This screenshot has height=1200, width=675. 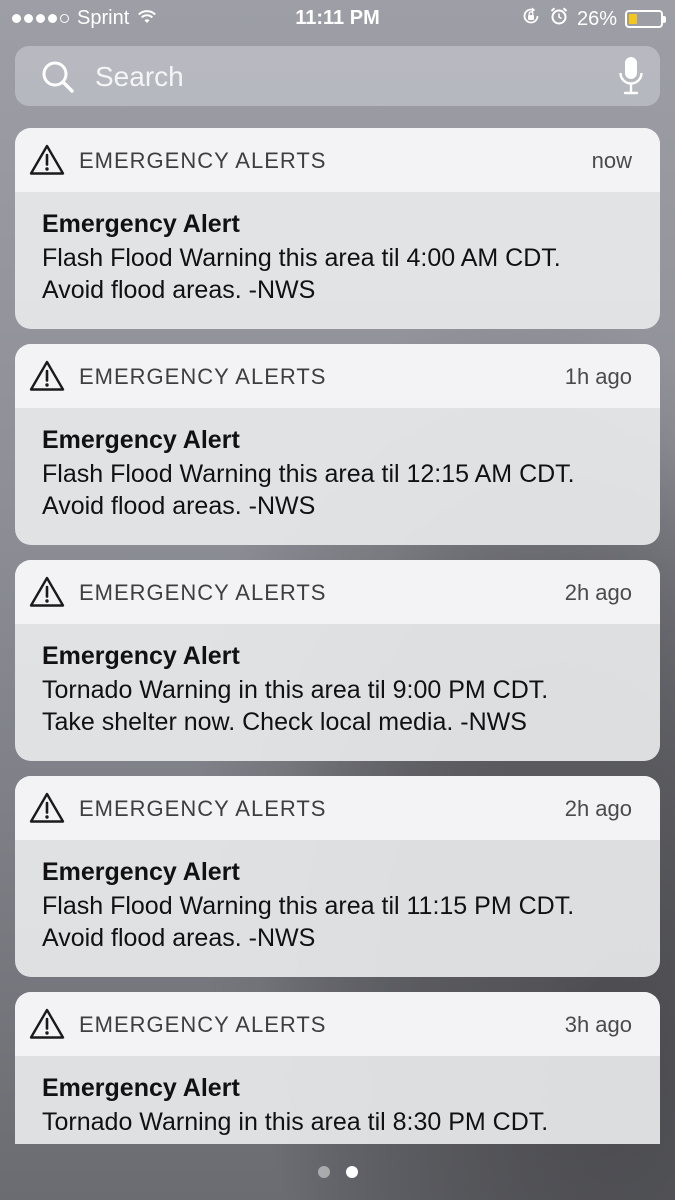 What do you see at coordinates (58, 79) in the screenshot?
I see `search-icon` at bounding box center [58, 79].